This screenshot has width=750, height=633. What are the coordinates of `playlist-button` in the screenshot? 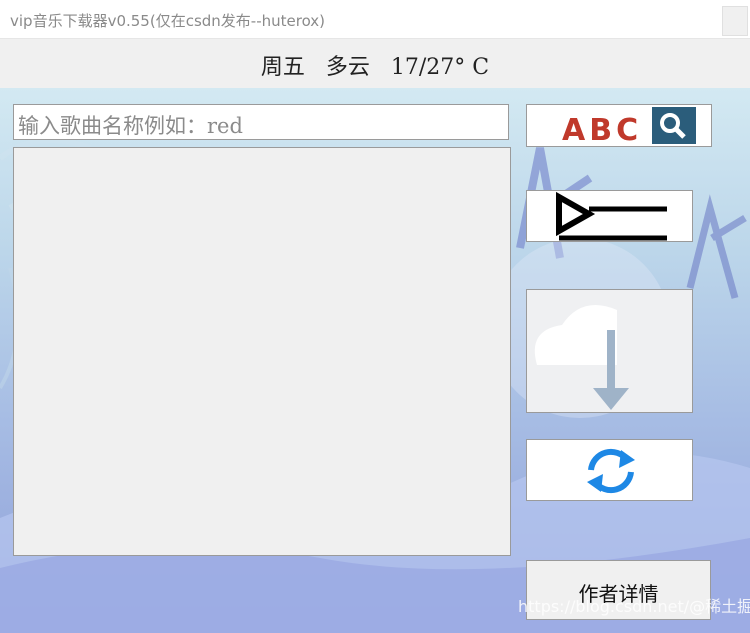 It's located at (609, 216).